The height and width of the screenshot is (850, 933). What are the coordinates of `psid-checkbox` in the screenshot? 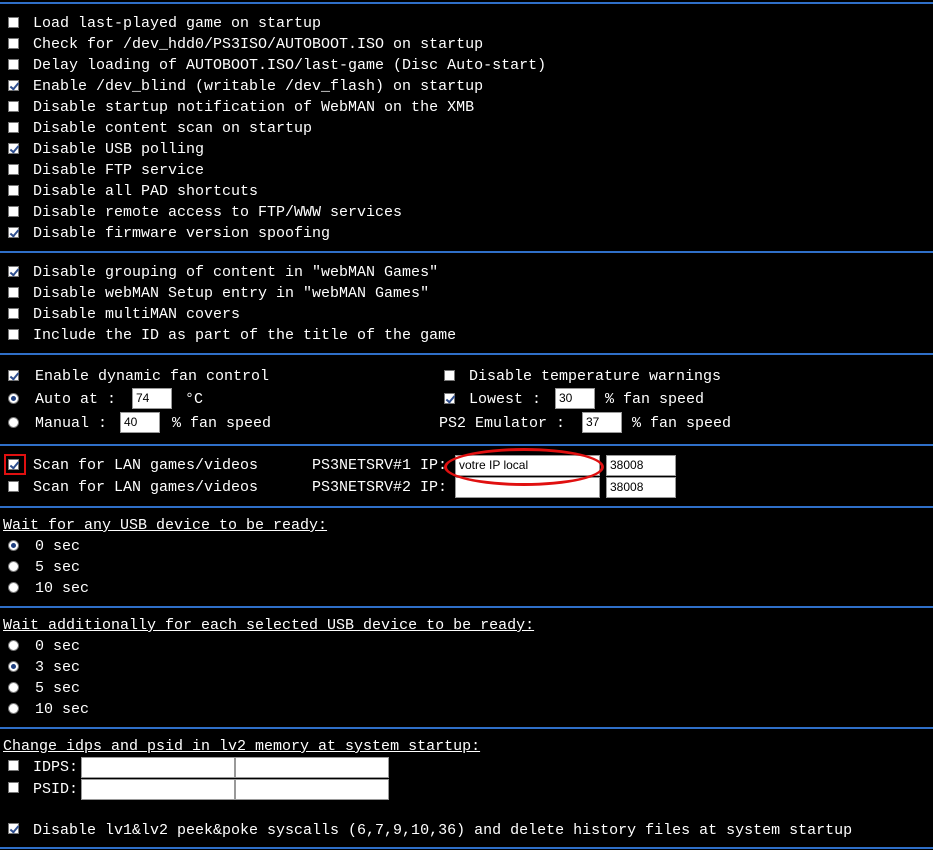 It's located at (13, 787).